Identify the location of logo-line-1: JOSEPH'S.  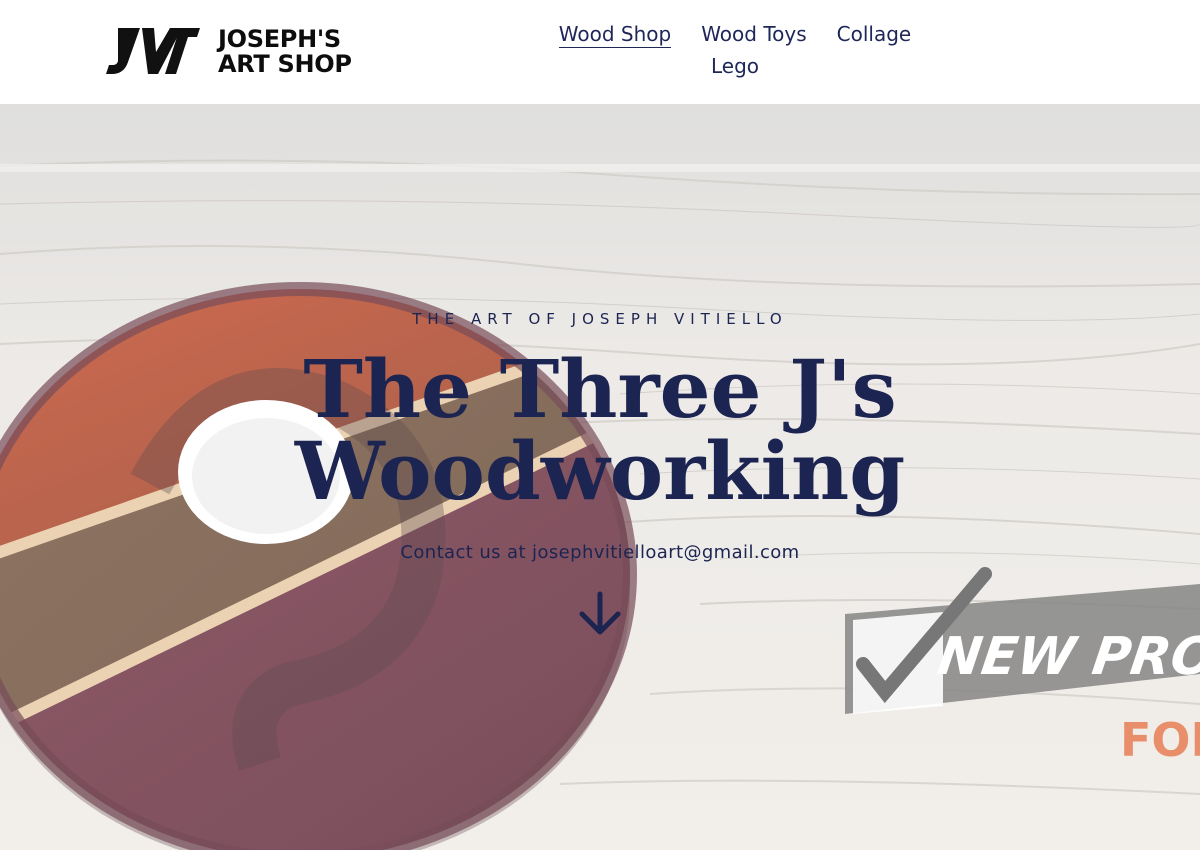
(279, 39).